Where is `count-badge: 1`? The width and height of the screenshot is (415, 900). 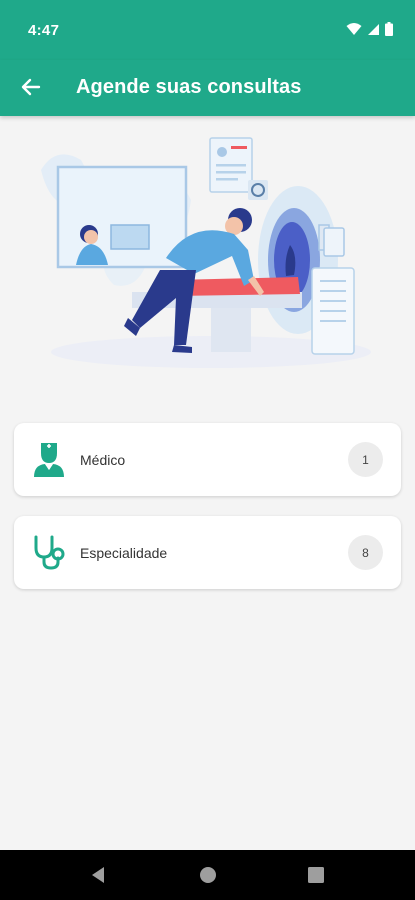 count-badge: 1 is located at coordinates (365, 459).